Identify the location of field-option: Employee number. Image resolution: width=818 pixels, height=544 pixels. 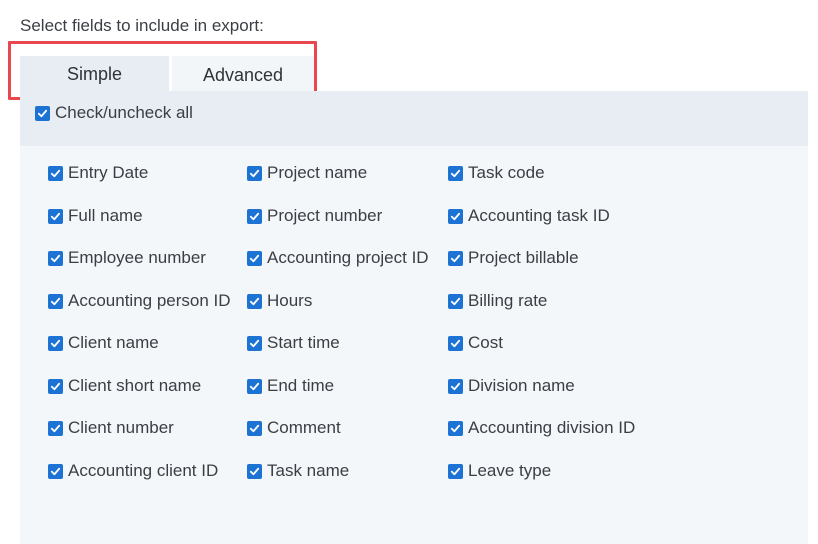
(127, 258).